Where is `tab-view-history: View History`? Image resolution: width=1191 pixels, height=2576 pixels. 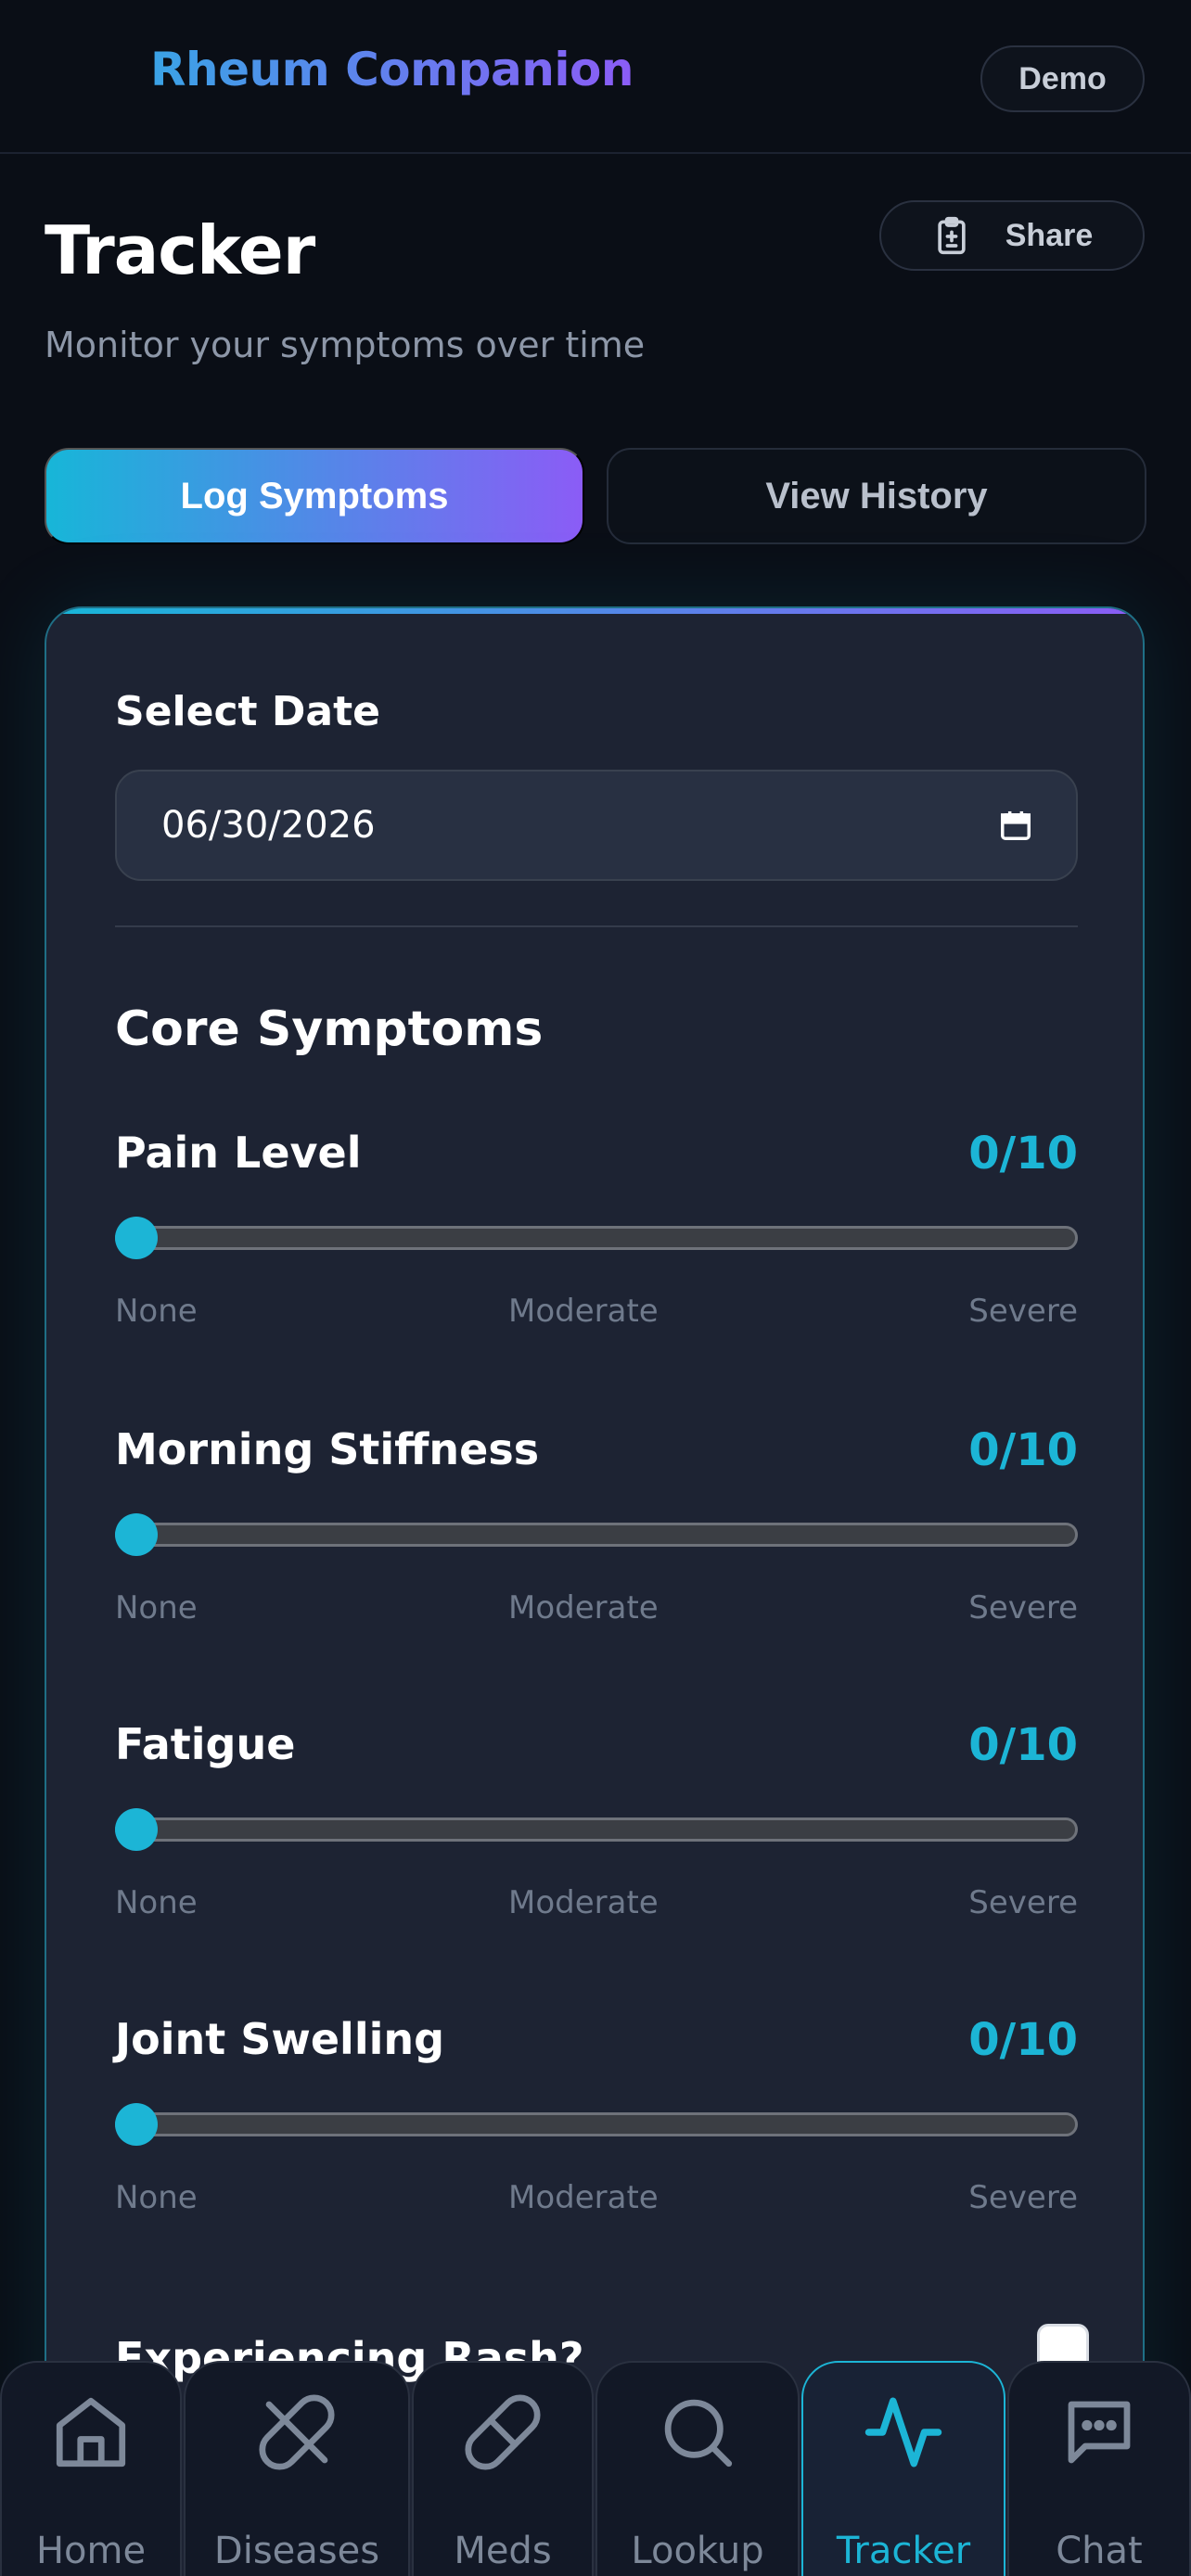 tab-view-history: View History is located at coordinates (876, 496).